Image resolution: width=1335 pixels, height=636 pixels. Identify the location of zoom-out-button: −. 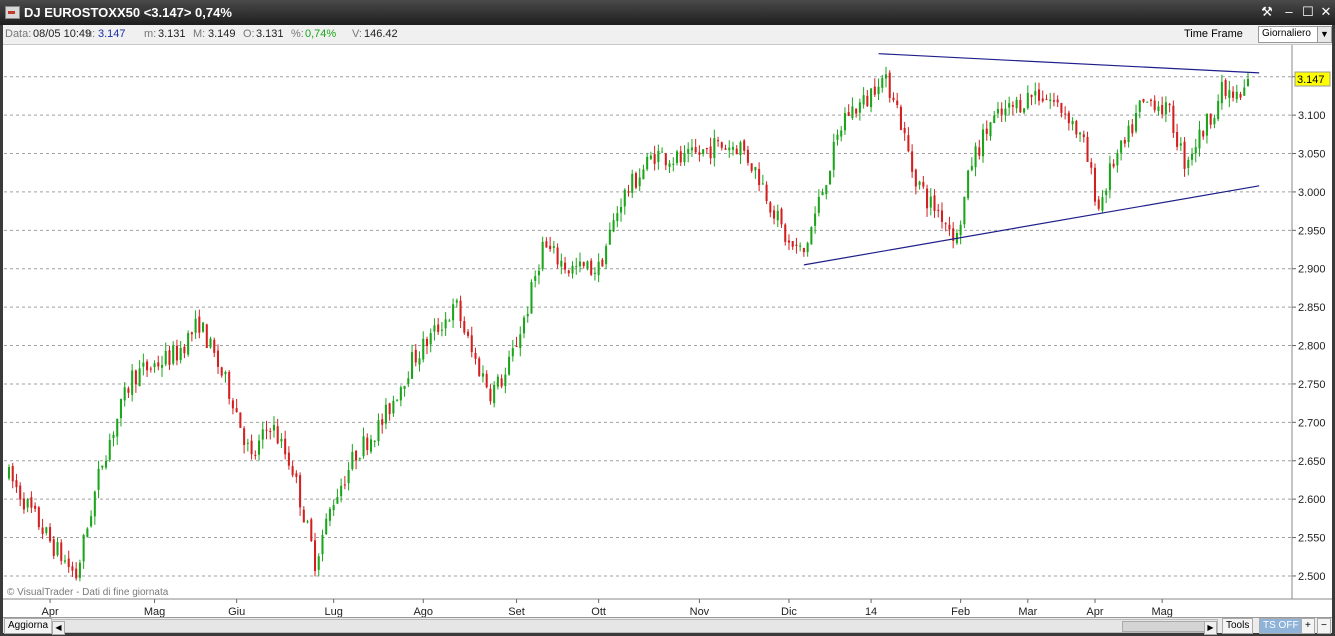
(1324, 626).